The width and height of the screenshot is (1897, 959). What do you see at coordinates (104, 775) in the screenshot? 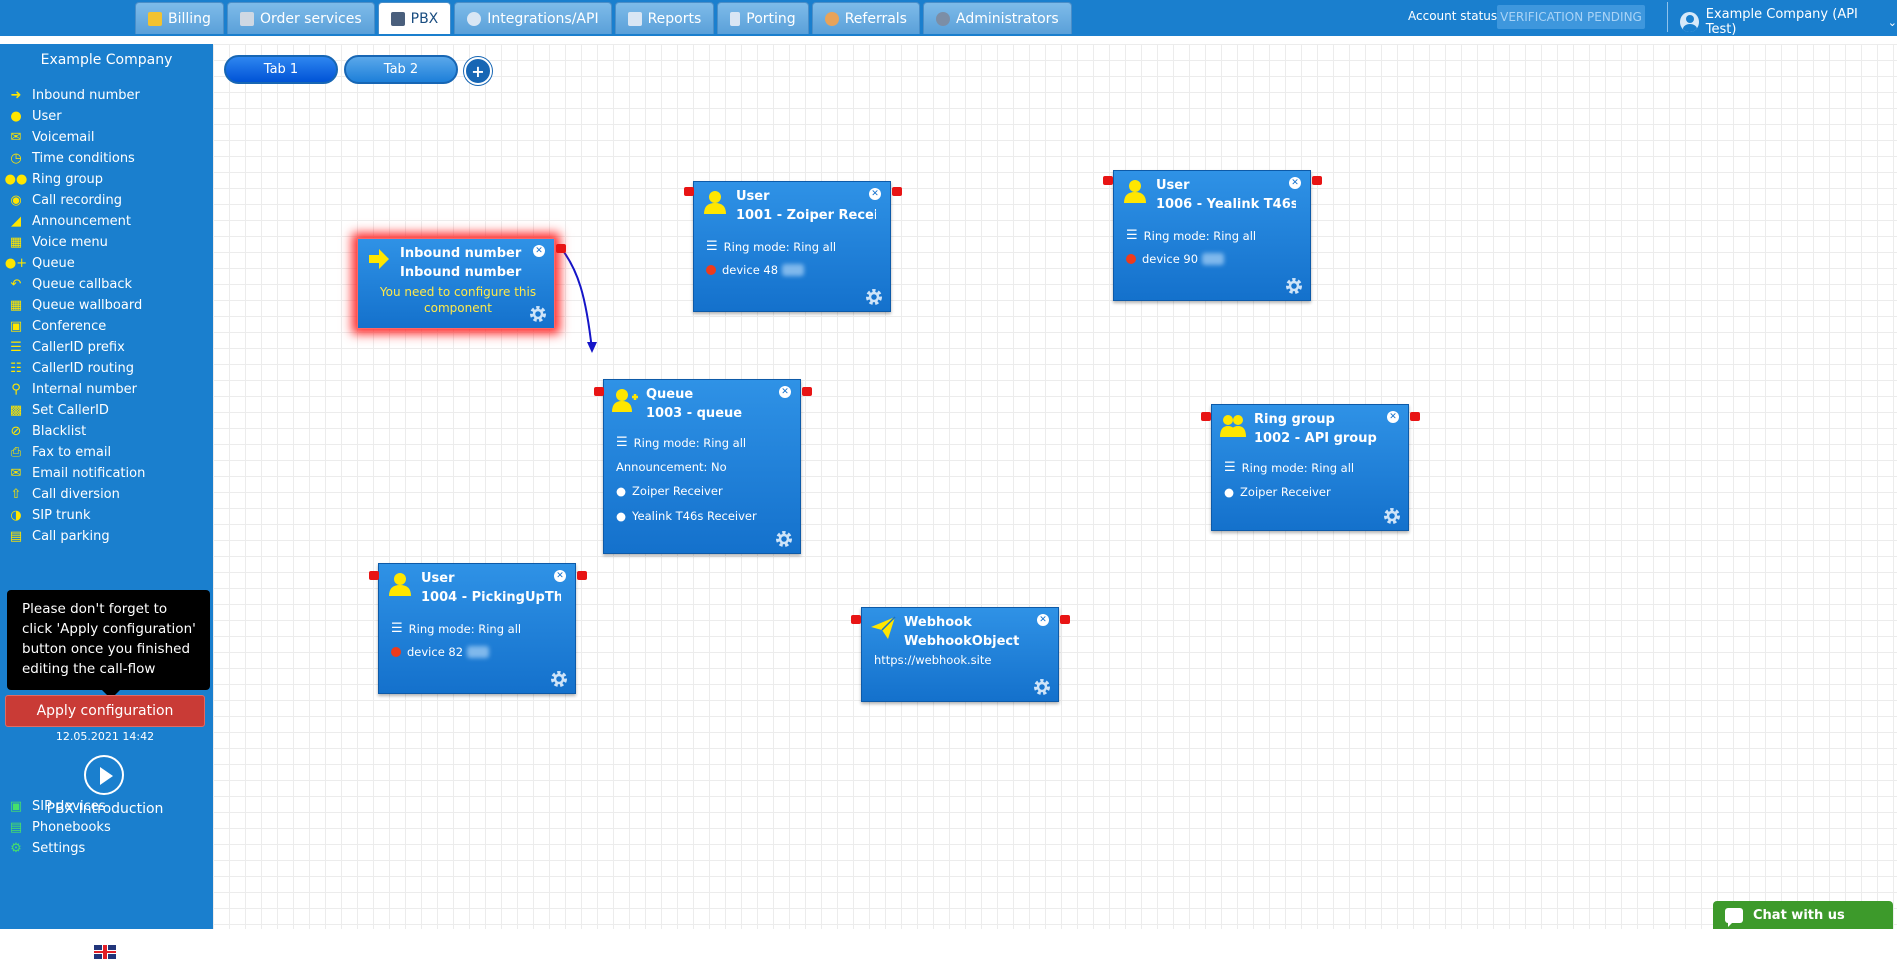
I see `play-icon` at bounding box center [104, 775].